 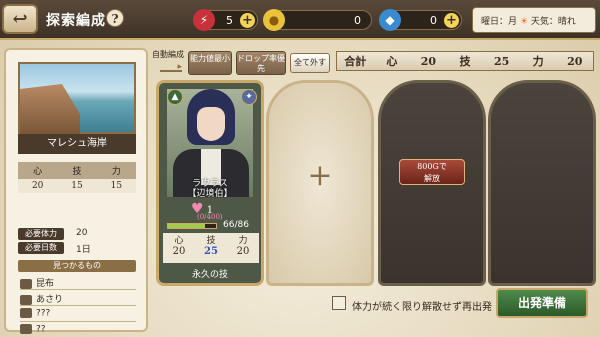 I want to click on weather-label: 天気：晴れ, so click(x=553, y=22).